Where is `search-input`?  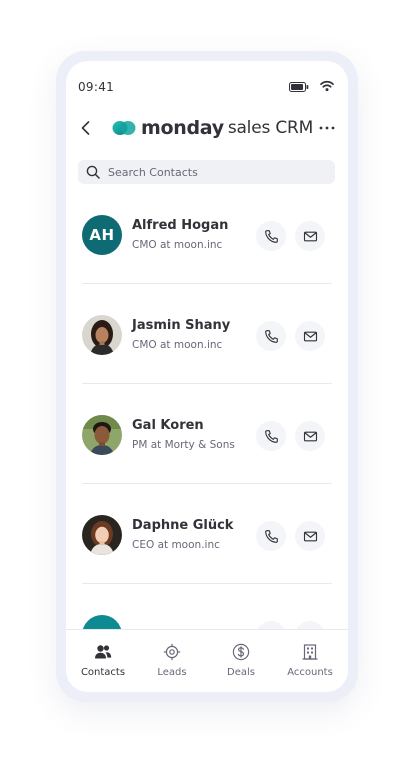
search-input is located at coordinates (218, 172).